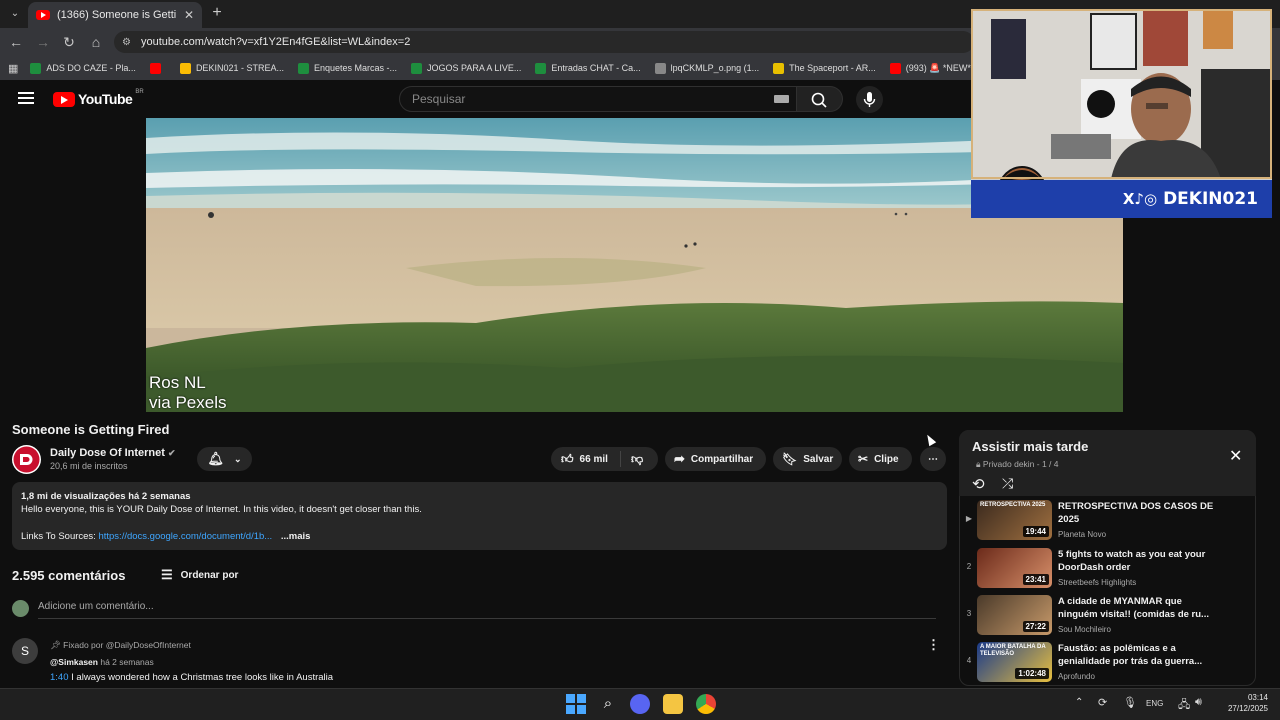 The width and height of the screenshot is (1280, 720). Describe the element at coordinates (120, 645) in the screenshot. I see `pinned-label: 📌︎ Fixado por @DailyDoseOfInternet` at that location.